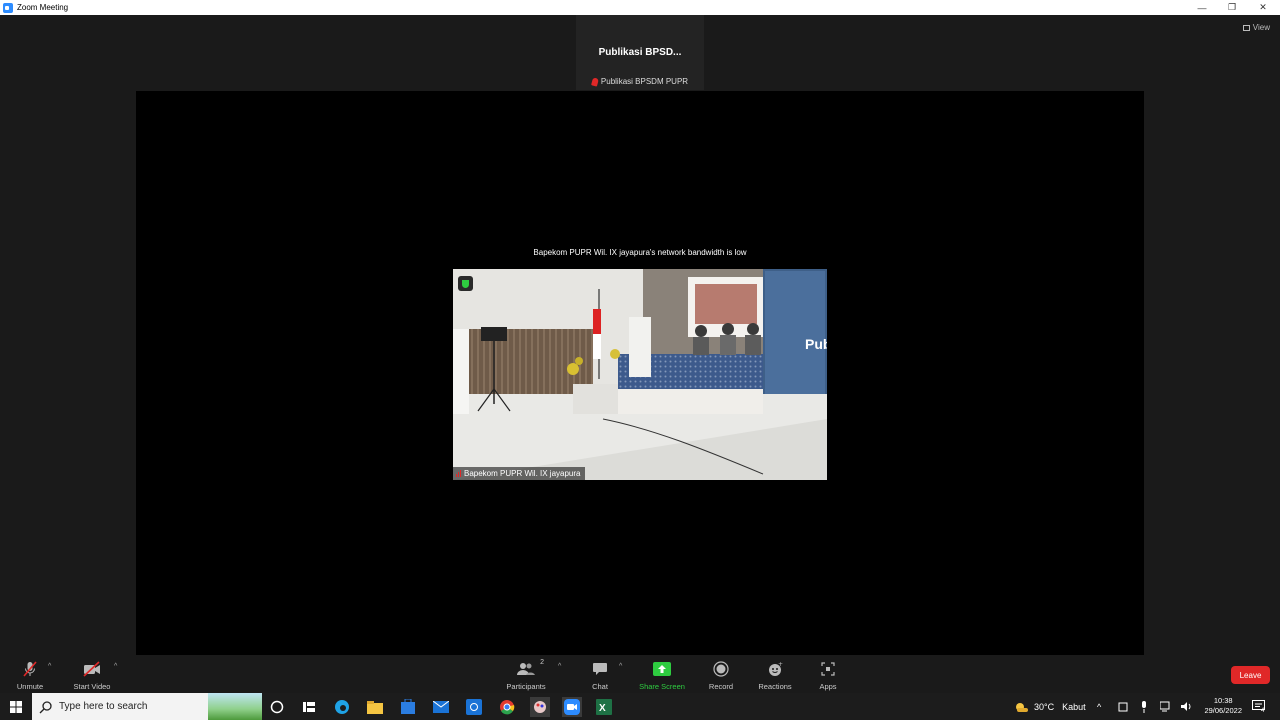  I want to click on signal-bars-icon, so click(458, 473).